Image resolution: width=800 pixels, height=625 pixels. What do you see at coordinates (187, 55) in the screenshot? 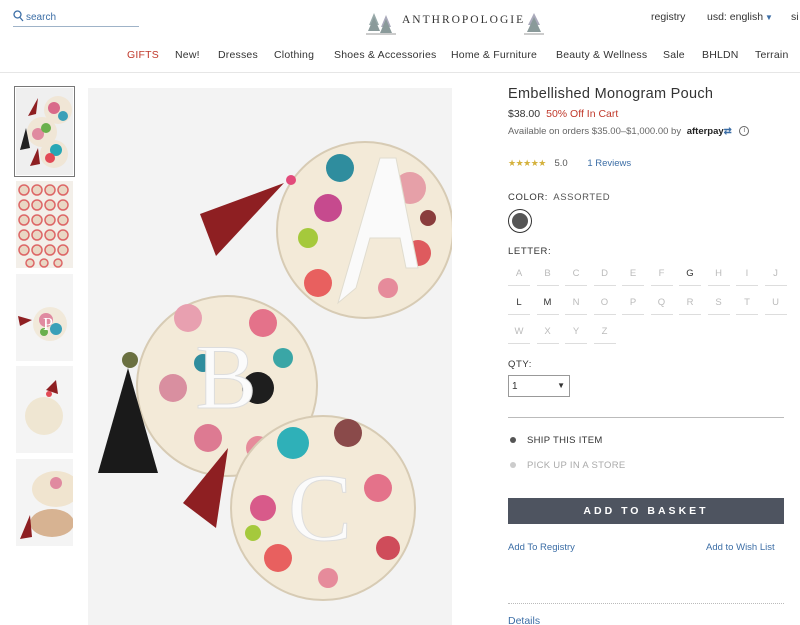
I see `nav-new: New!` at bounding box center [187, 55].